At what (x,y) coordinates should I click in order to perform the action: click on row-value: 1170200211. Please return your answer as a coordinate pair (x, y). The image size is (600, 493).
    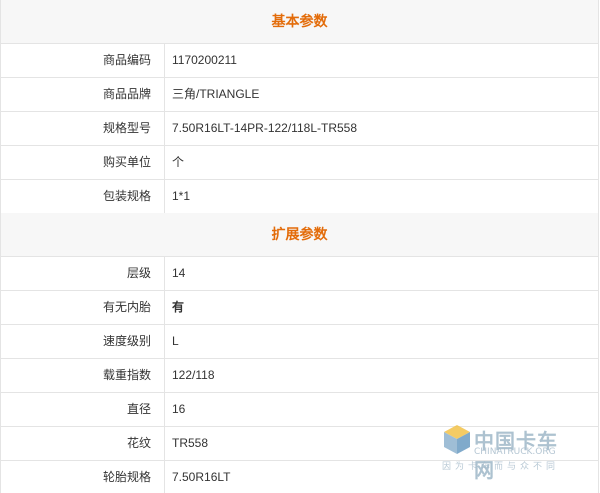
    Looking at the image, I should click on (204, 60).